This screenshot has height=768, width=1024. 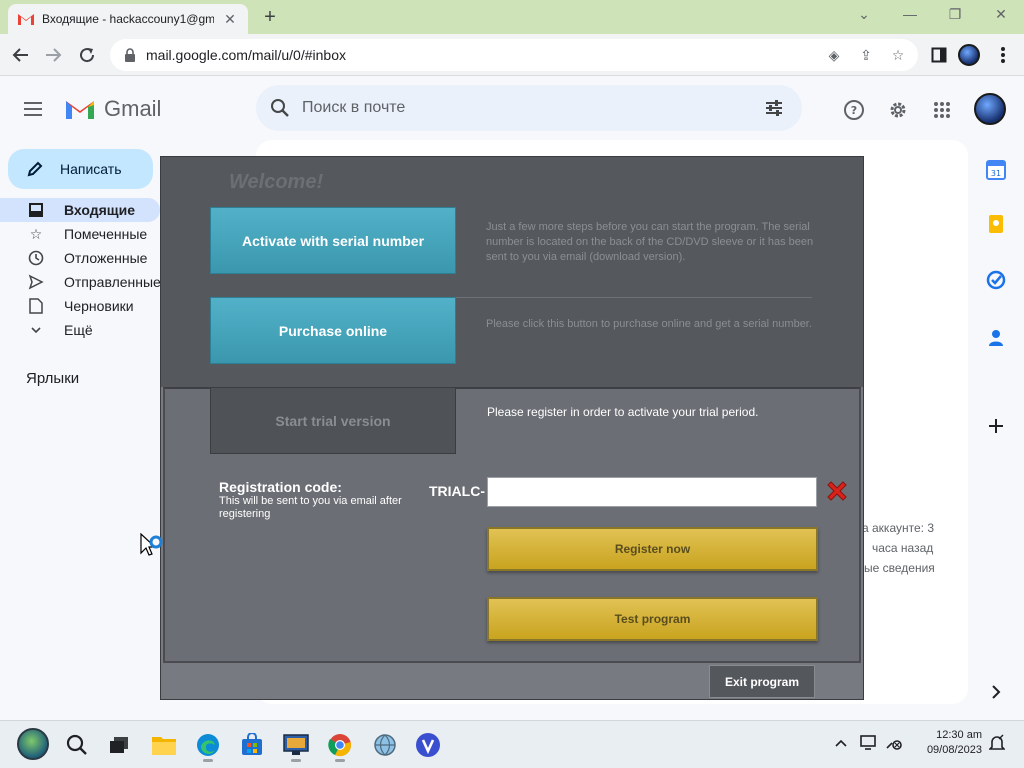 What do you see at coordinates (99, 210) in the screenshot?
I see `nav-item-label: Входящие` at bounding box center [99, 210].